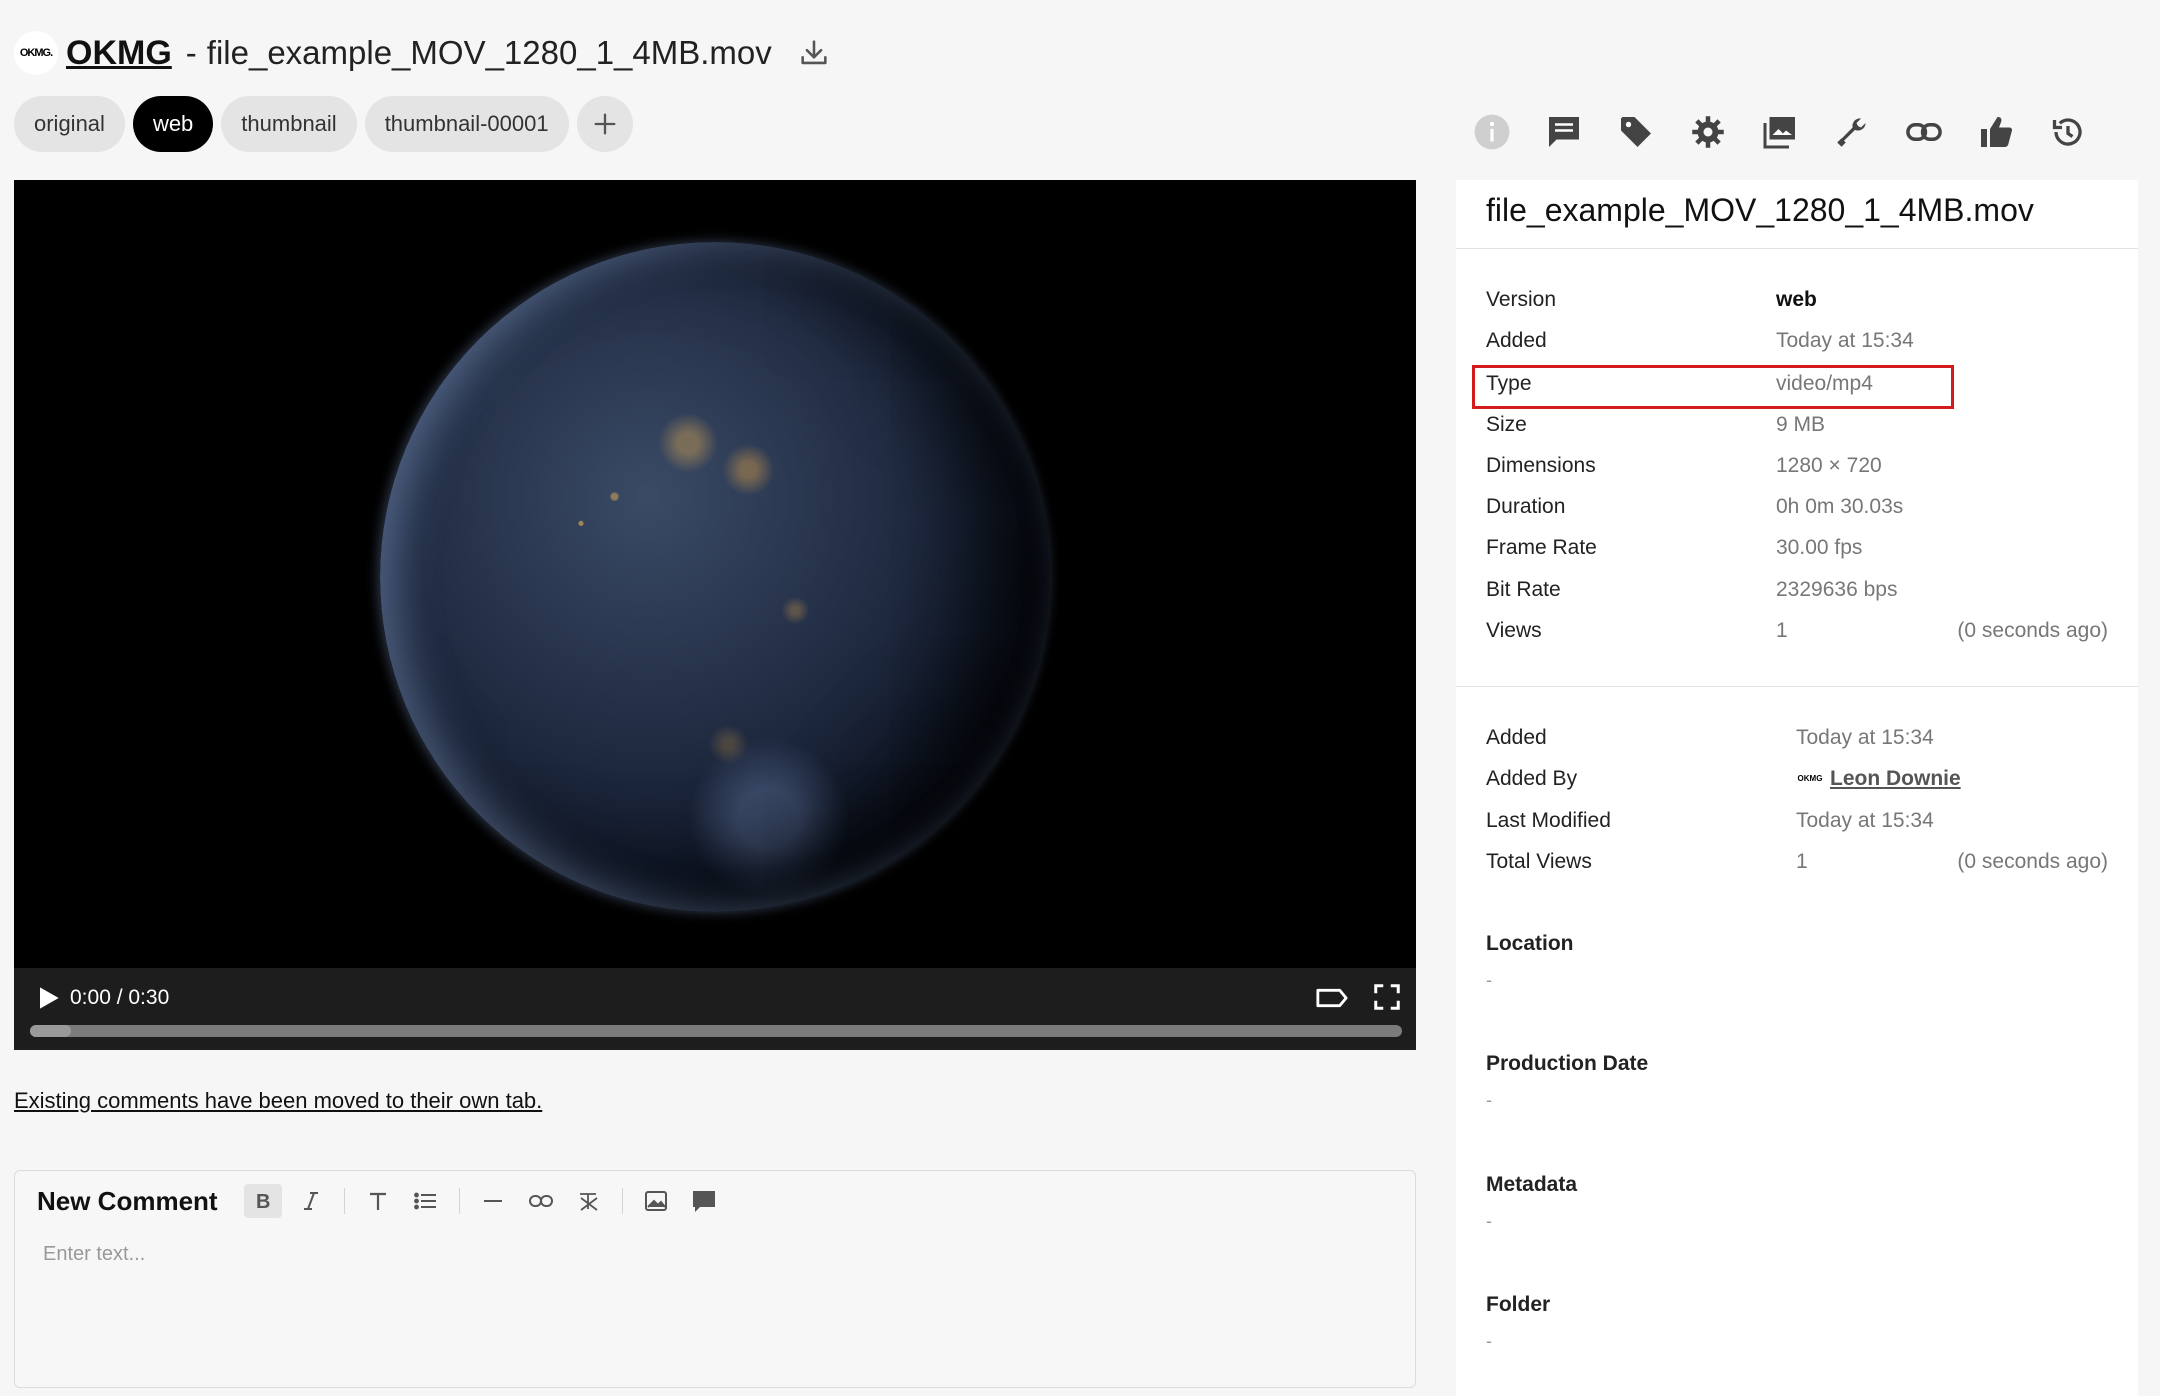  Describe the element at coordinates (1489, 980) in the screenshot. I see `location-value: -` at that location.